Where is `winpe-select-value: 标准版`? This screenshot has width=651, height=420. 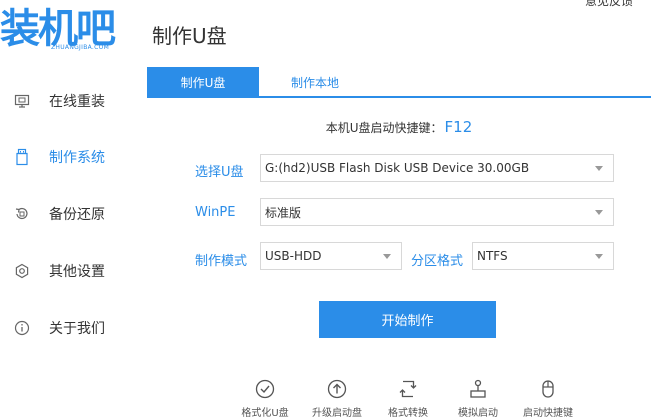 winpe-select-value: 标准版 is located at coordinates (283, 212).